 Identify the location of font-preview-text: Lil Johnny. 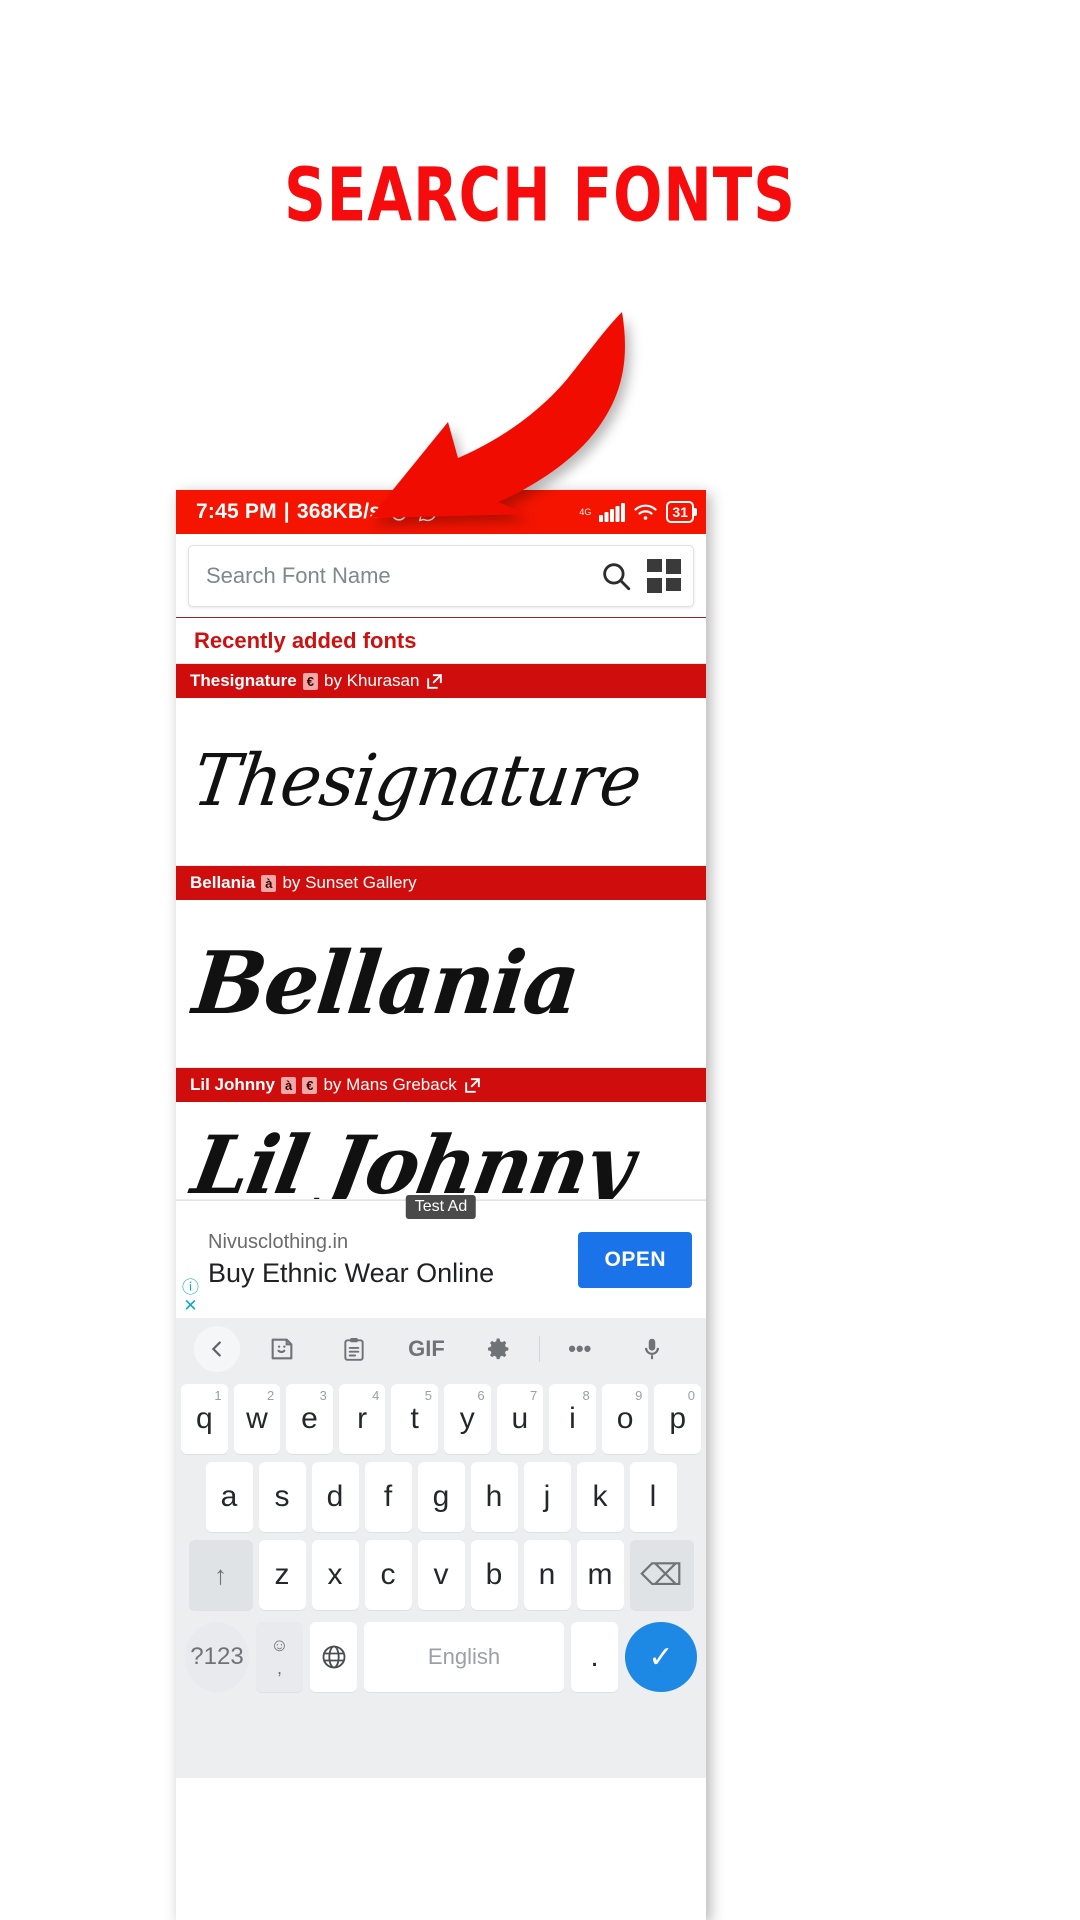
(412, 1158).